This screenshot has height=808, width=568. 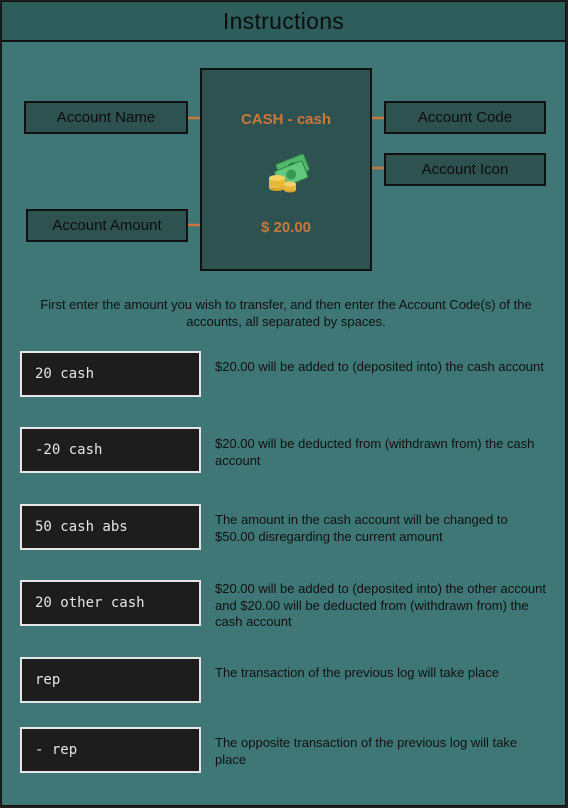 I want to click on cash-coins-icon, so click(x=289, y=173).